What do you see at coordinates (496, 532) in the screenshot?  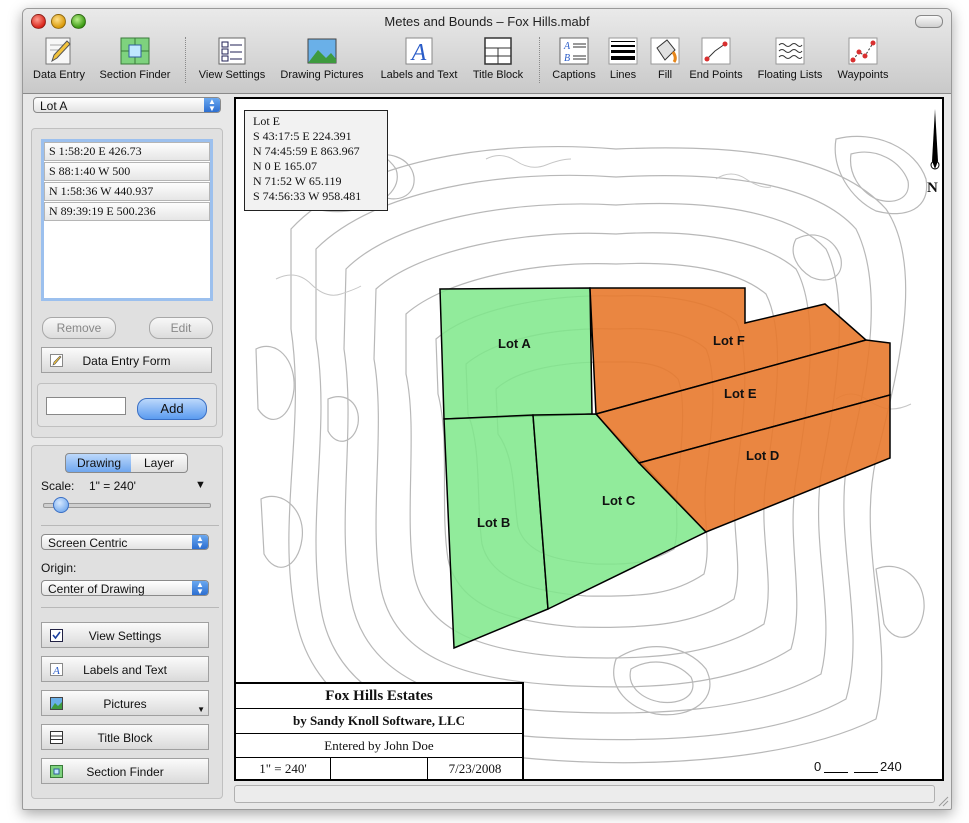 I see `lot-b-shape` at bounding box center [496, 532].